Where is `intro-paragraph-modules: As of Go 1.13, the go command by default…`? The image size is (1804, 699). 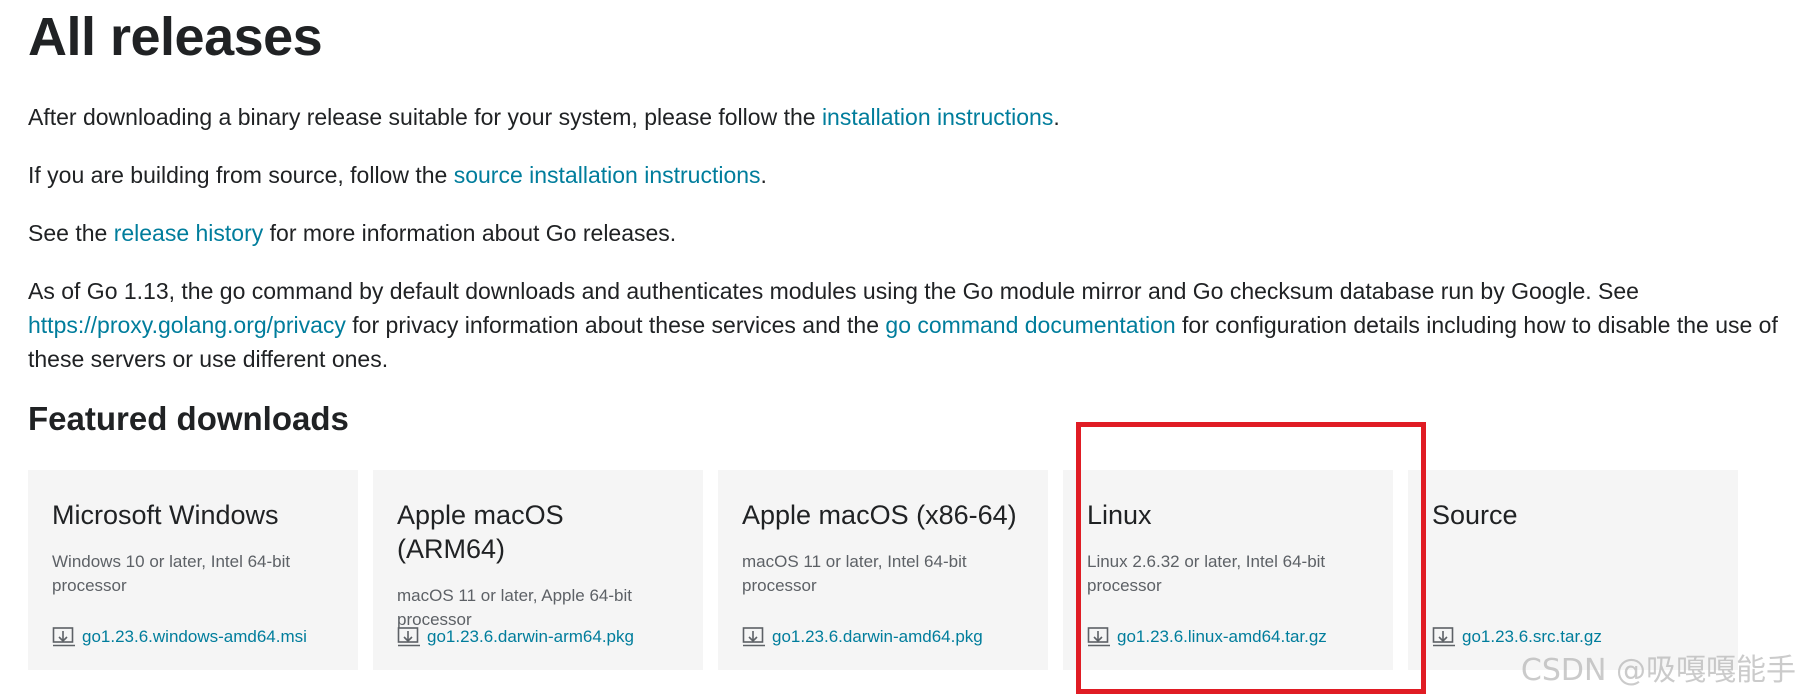
intro-paragraph-modules: As of Go 1.13, the go command by default… is located at coordinates (908, 325).